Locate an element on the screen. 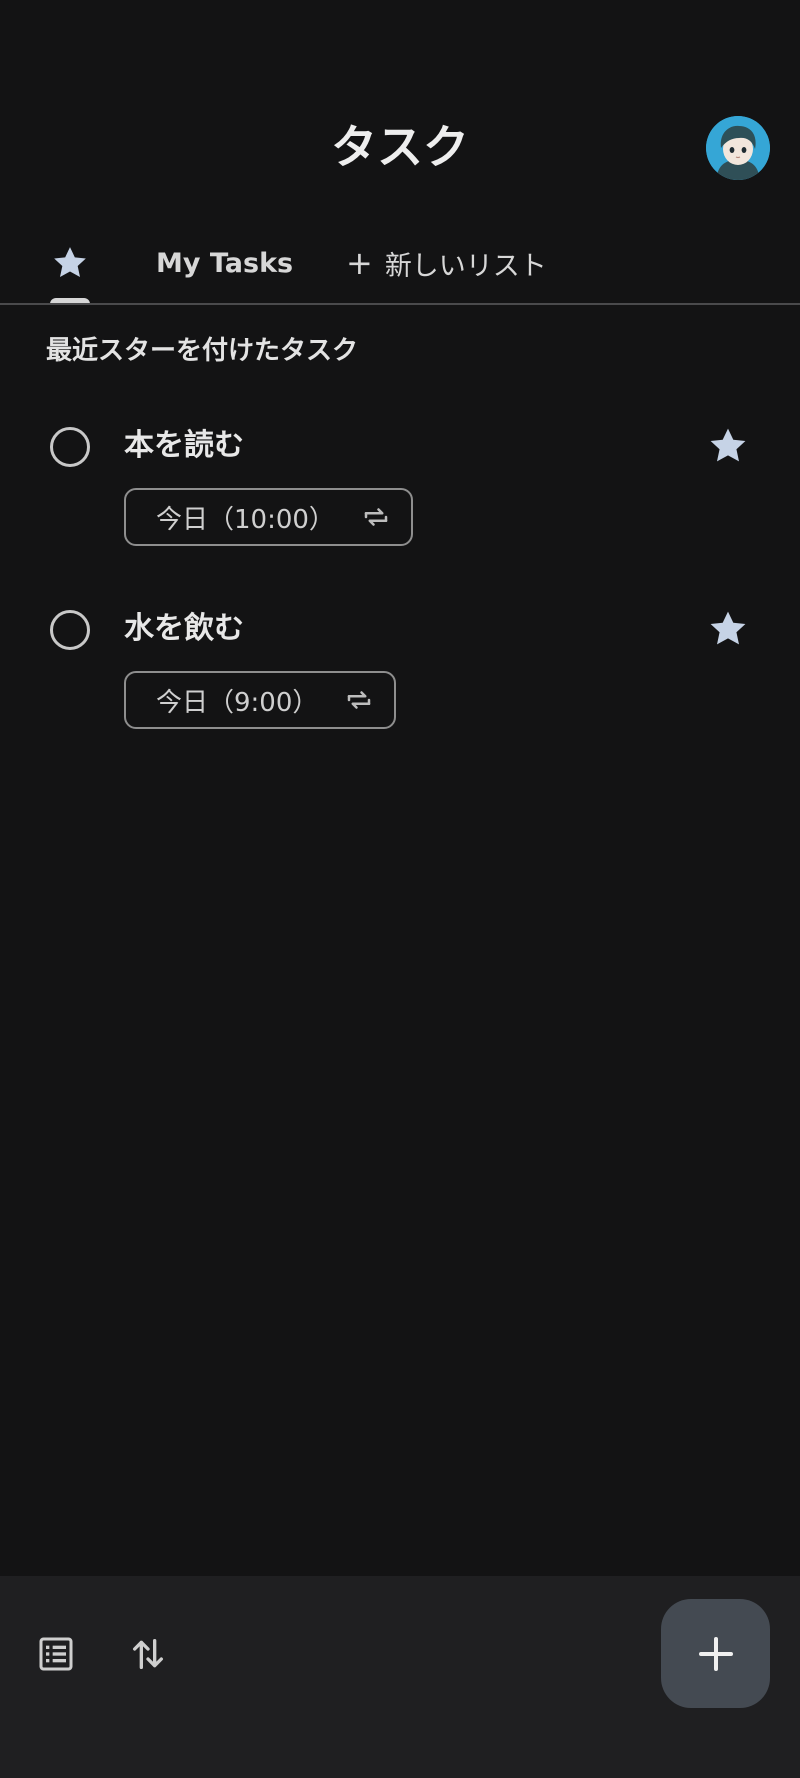 The image size is (800, 1778). task-title: 本を読む is located at coordinates (184, 446).